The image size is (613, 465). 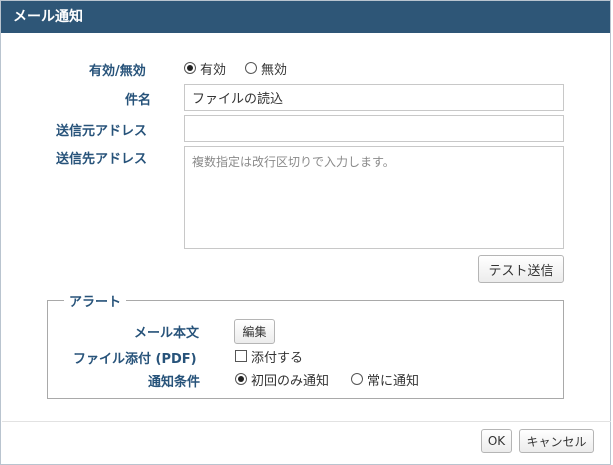 I want to click on edit-body-button: 編集, so click(x=254, y=331).